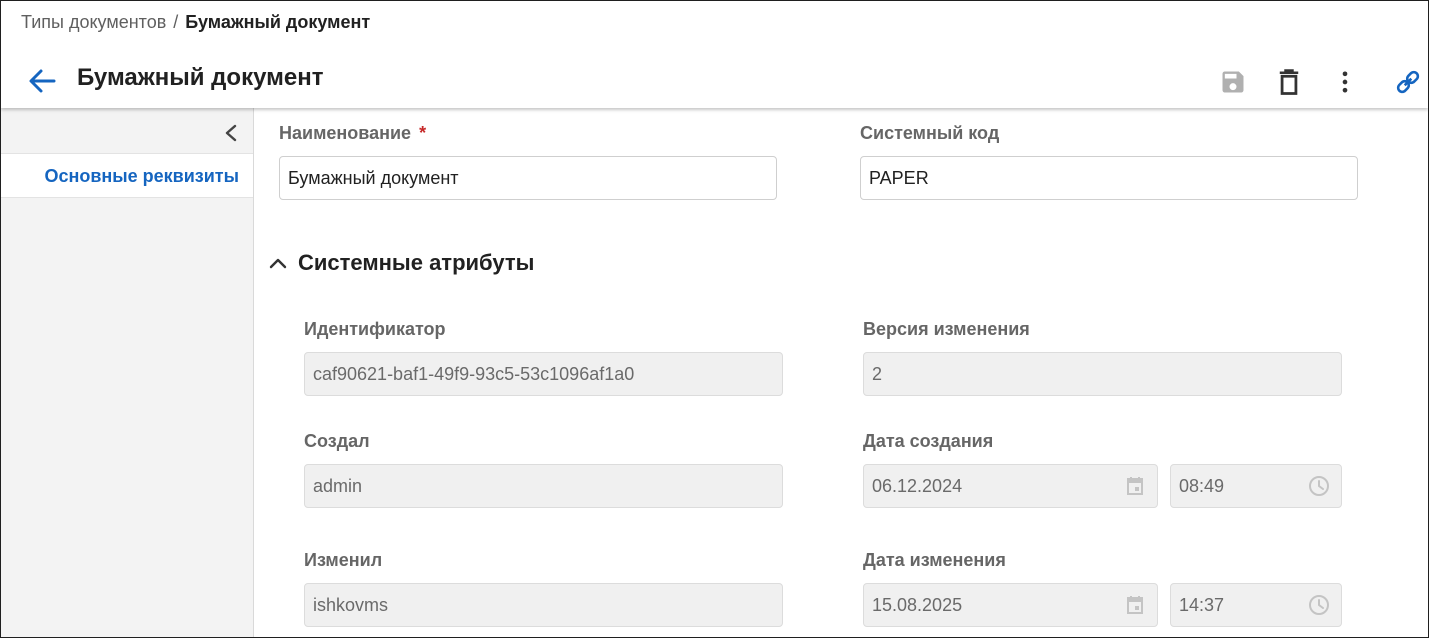  Describe the element at coordinates (278, 263) in the screenshot. I see `chevron-up-icon` at that location.